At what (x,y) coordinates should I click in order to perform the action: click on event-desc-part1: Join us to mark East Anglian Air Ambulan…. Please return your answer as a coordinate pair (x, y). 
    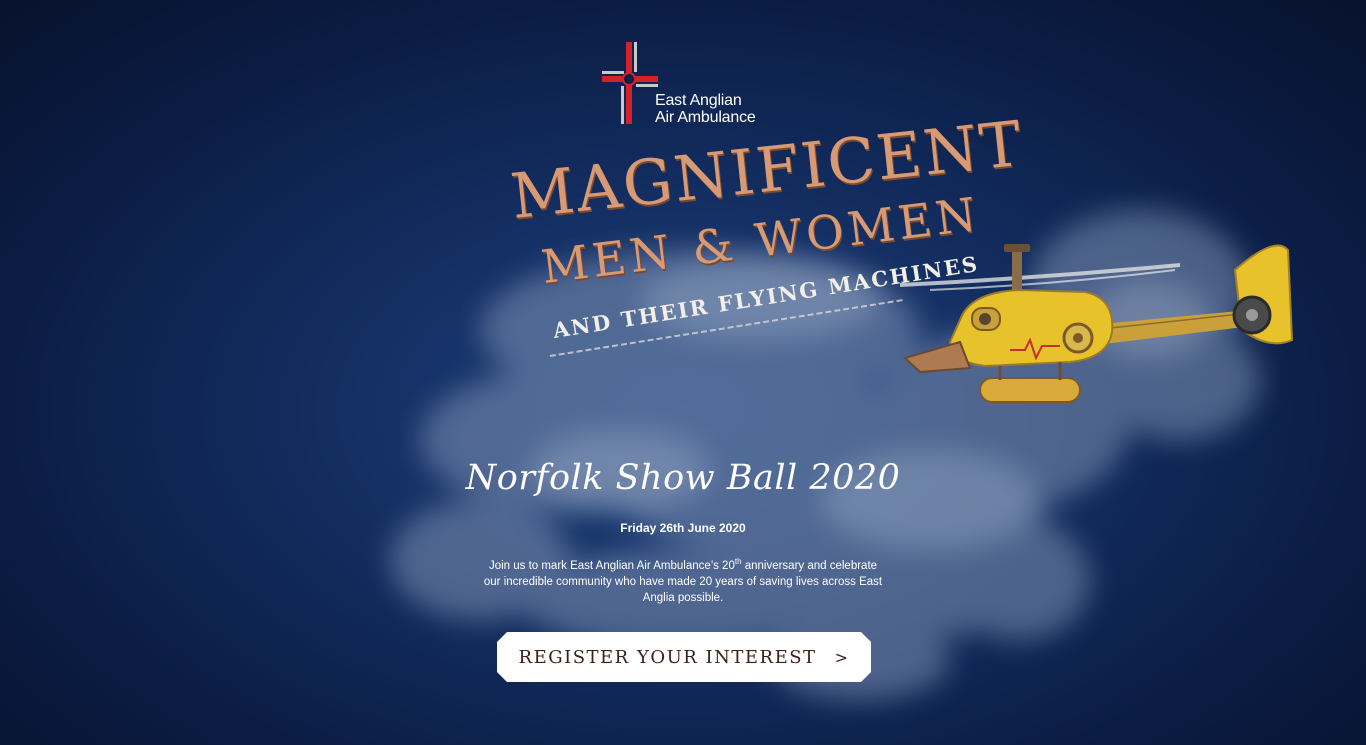
    Looking at the image, I should click on (611, 566).